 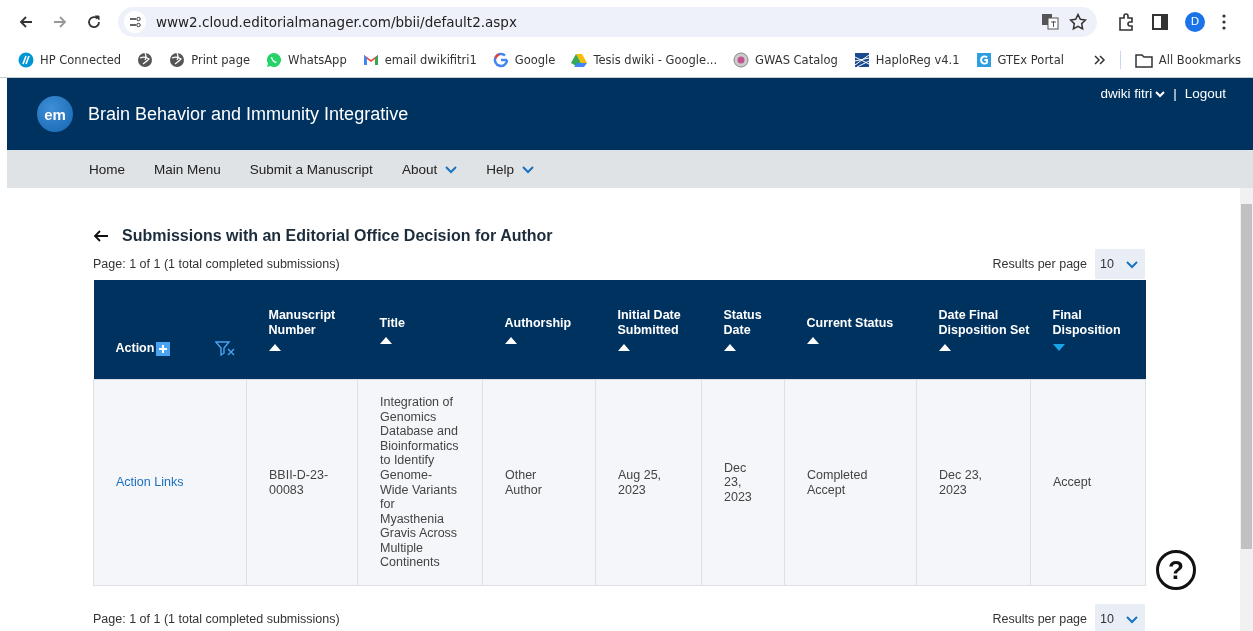 I want to click on nav-item: Submit a Manuscript, so click(x=311, y=169).